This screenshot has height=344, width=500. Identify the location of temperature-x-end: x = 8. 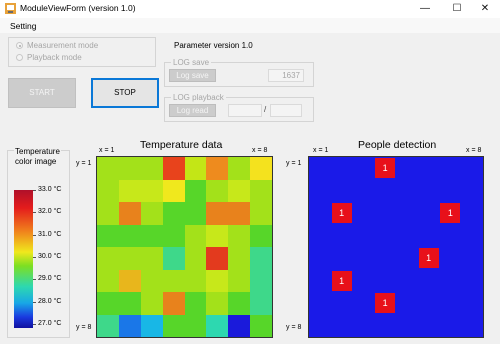
(260, 150).